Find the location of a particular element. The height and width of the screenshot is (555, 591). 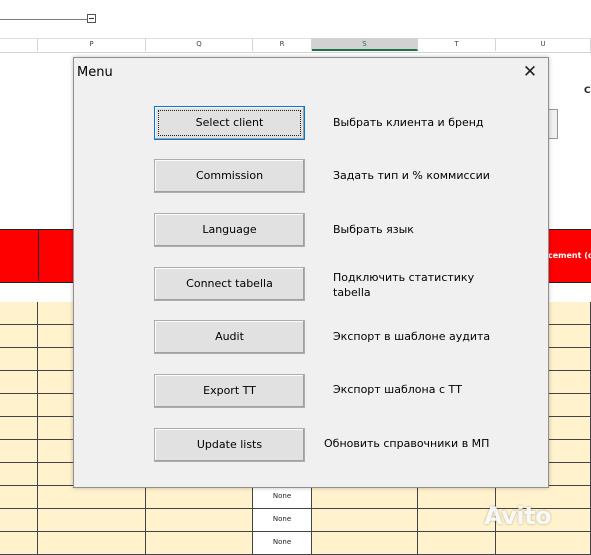

connect-tabella-button: Connect tabella is located at coordinates (229, 284).